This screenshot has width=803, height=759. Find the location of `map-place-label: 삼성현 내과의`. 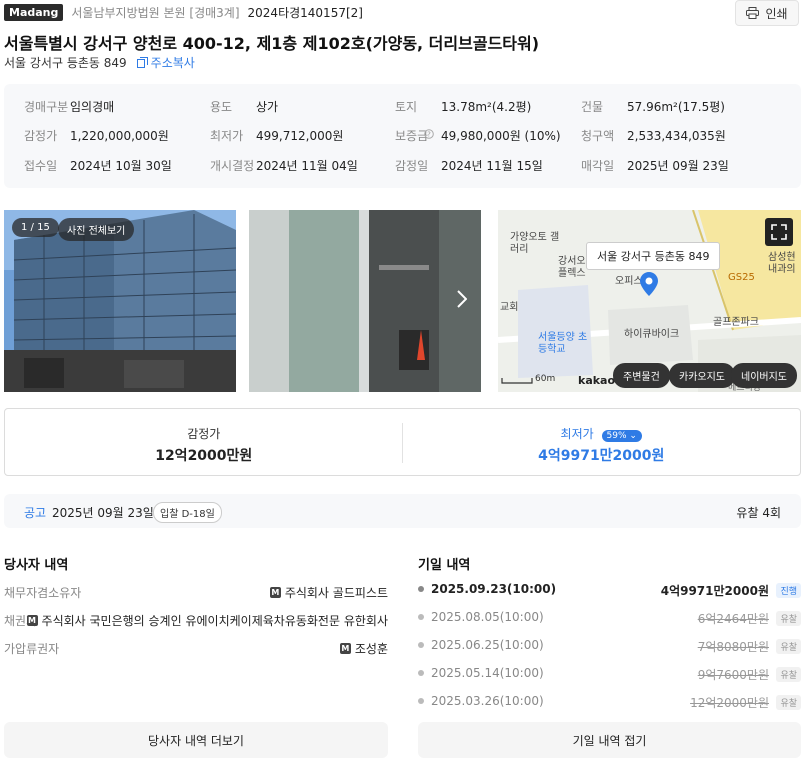

map-place-label: 삼성현 내과의 is located at coordinates (782, 263).